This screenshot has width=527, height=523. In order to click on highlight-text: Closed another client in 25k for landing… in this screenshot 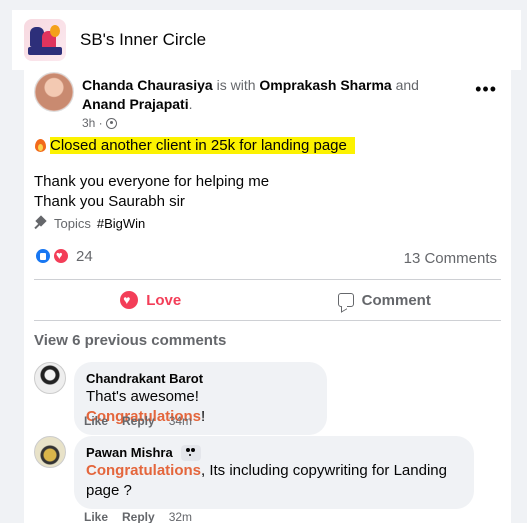, I will do `click(202, 145)`.